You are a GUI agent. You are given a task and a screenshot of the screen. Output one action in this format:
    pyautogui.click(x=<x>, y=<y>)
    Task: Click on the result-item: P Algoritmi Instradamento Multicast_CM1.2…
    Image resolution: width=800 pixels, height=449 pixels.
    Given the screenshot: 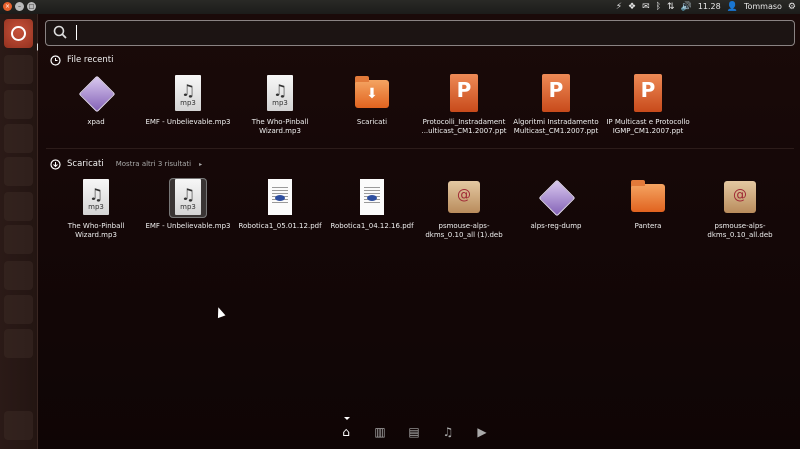 What is the action you would take?
    pyautogui.click(x=556, y=105)
    